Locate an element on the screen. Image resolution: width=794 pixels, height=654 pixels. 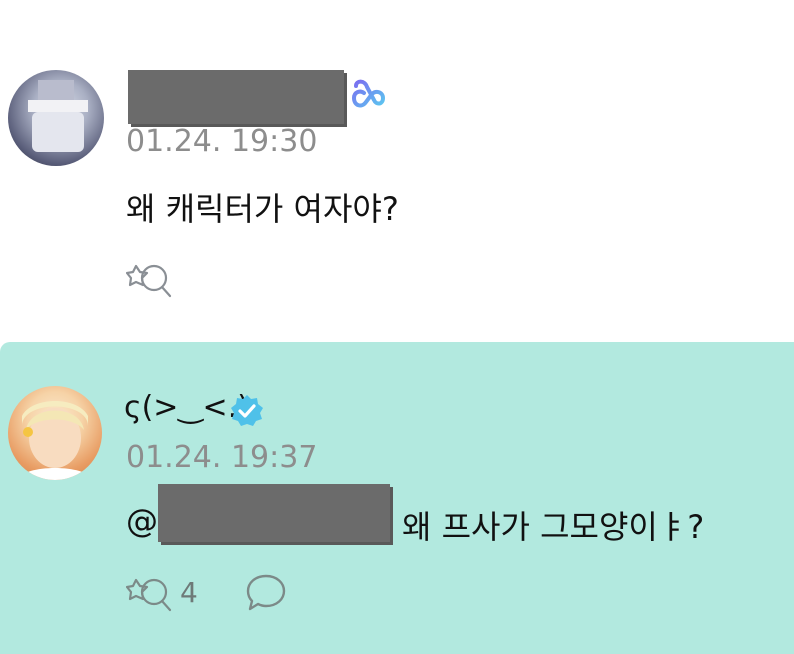
reaction-count: 4 is located at coordinates (189, 592).